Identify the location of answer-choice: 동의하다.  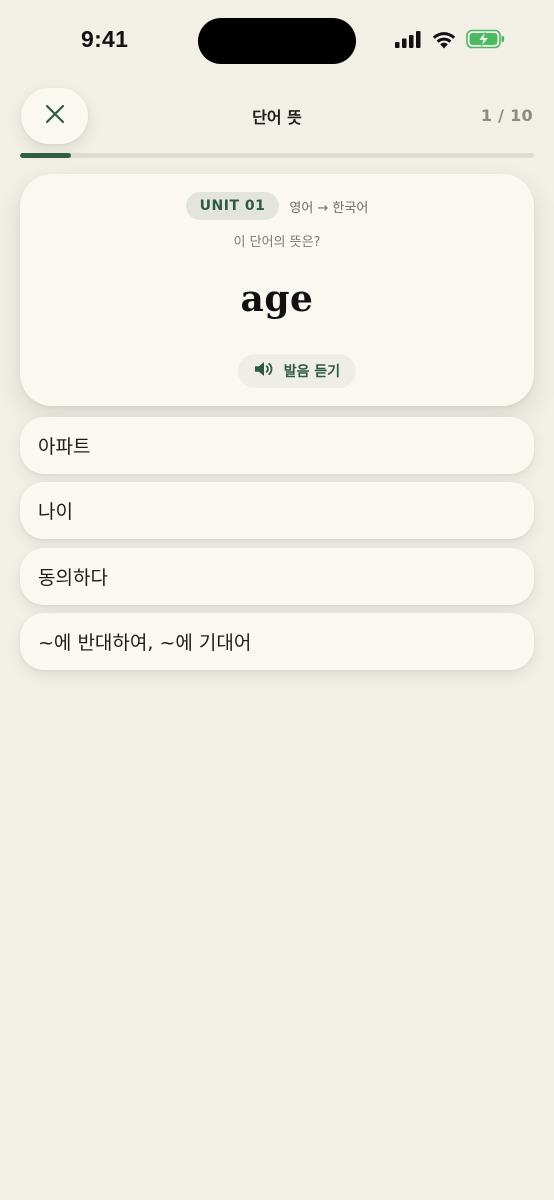
(277, 576).